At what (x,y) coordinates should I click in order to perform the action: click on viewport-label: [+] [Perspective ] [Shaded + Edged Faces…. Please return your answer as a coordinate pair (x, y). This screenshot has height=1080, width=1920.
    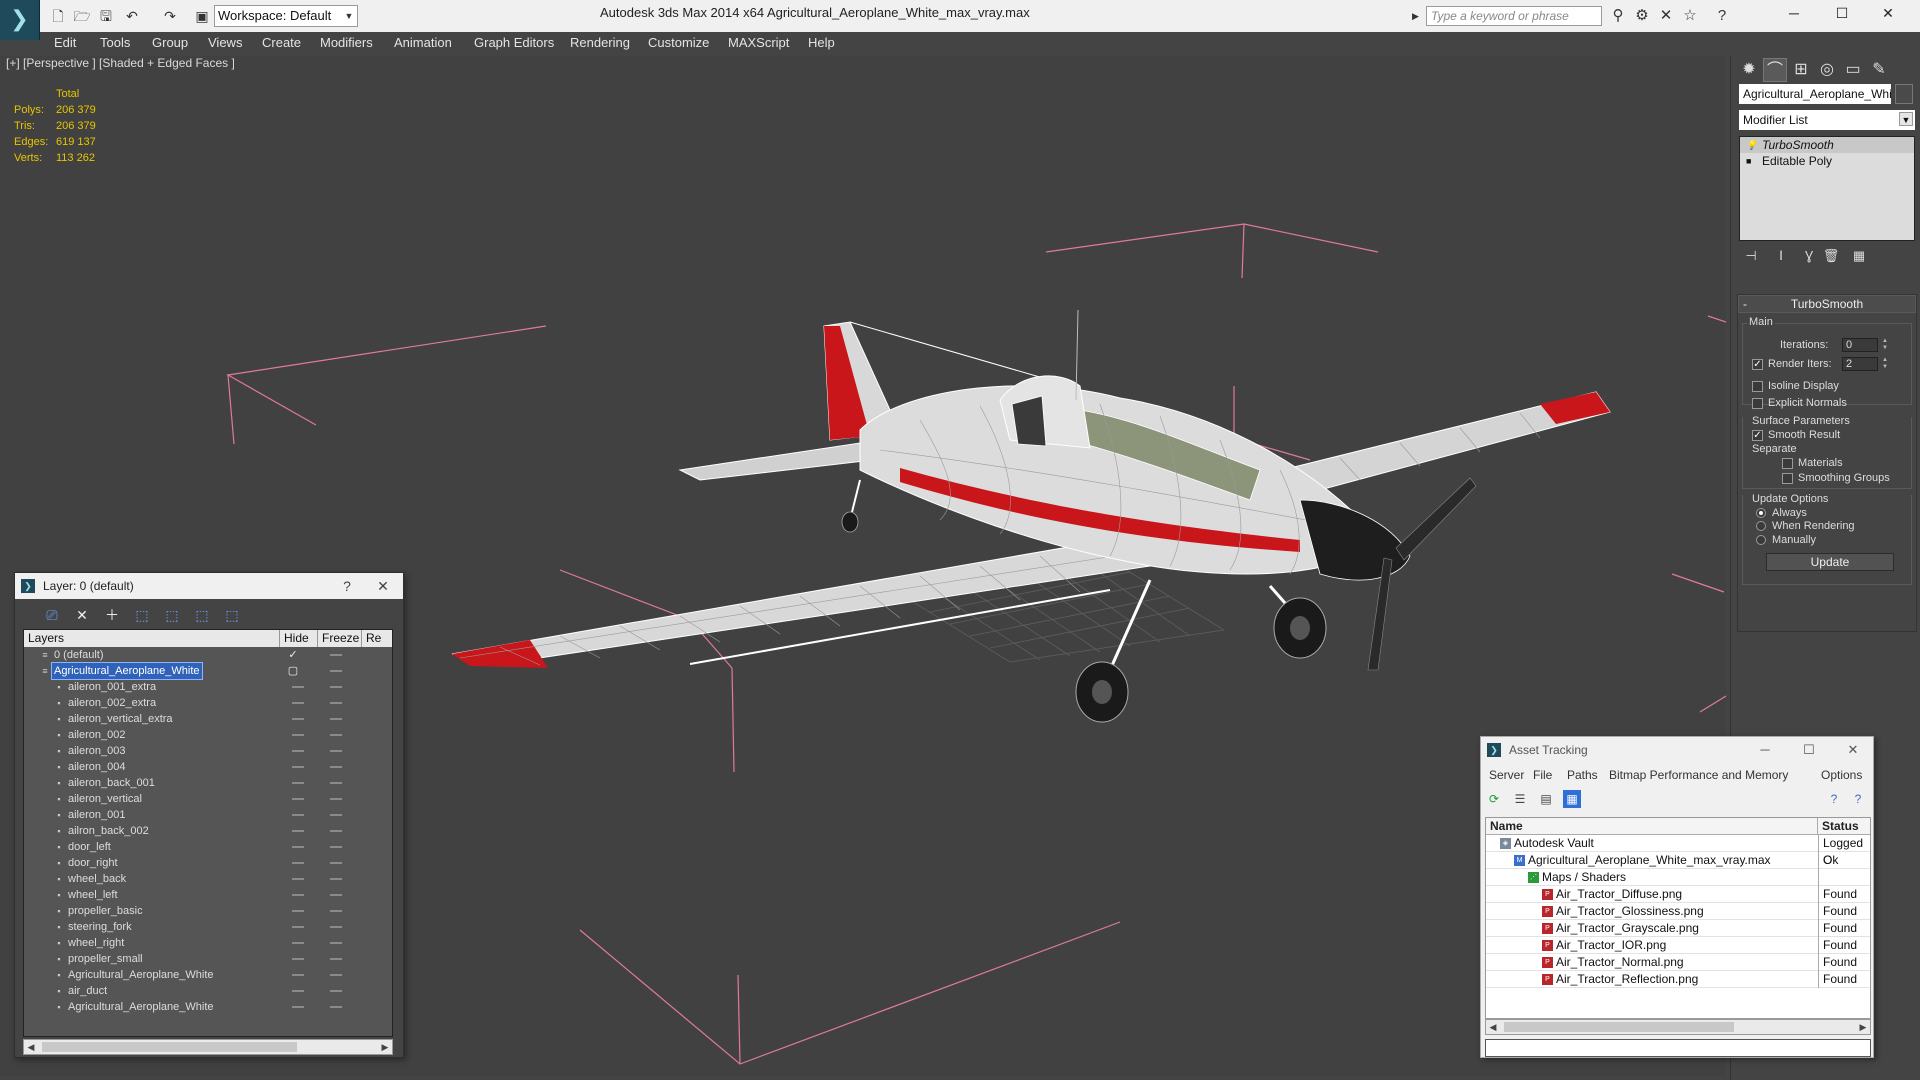
    Looking at the image, I should click on (120, 63).